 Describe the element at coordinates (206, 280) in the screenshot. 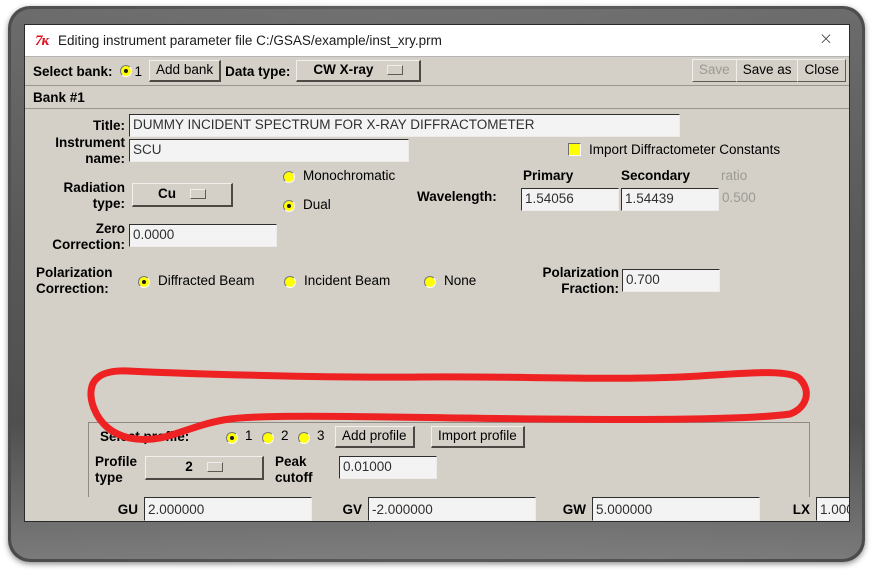

I see `diffracted-beam-label: Diffracted Beam` at that location.